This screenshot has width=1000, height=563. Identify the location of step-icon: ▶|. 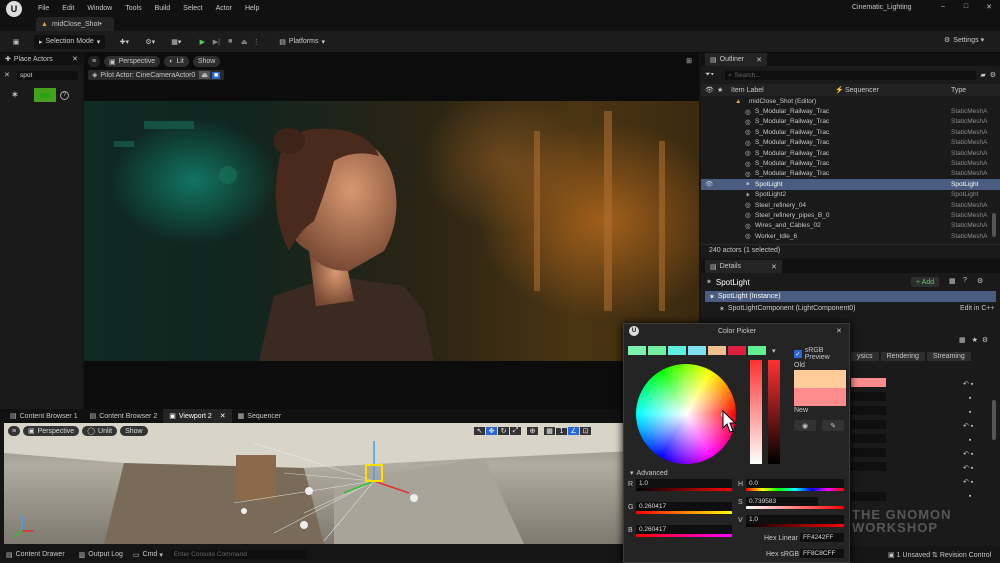
(216, 42).